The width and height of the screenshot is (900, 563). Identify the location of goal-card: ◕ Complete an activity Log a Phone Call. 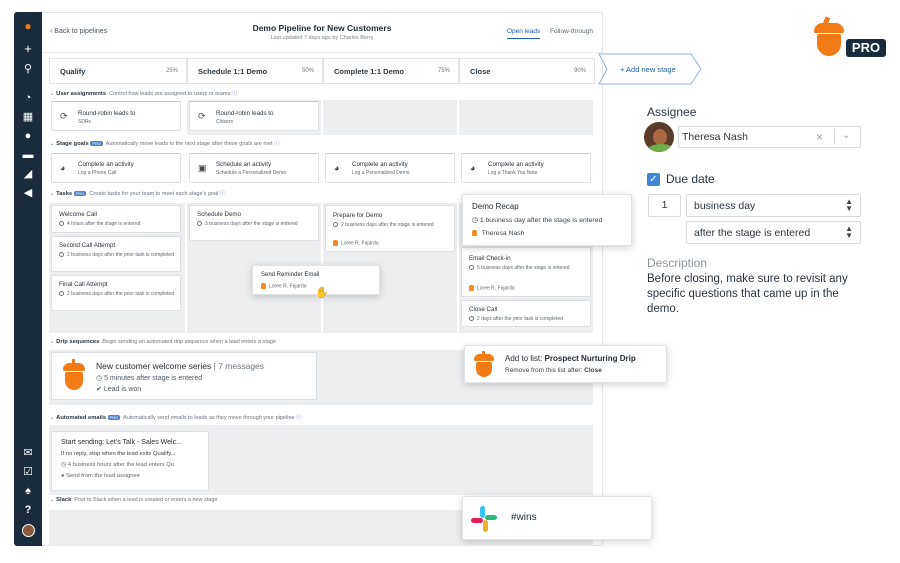
(116, 168).